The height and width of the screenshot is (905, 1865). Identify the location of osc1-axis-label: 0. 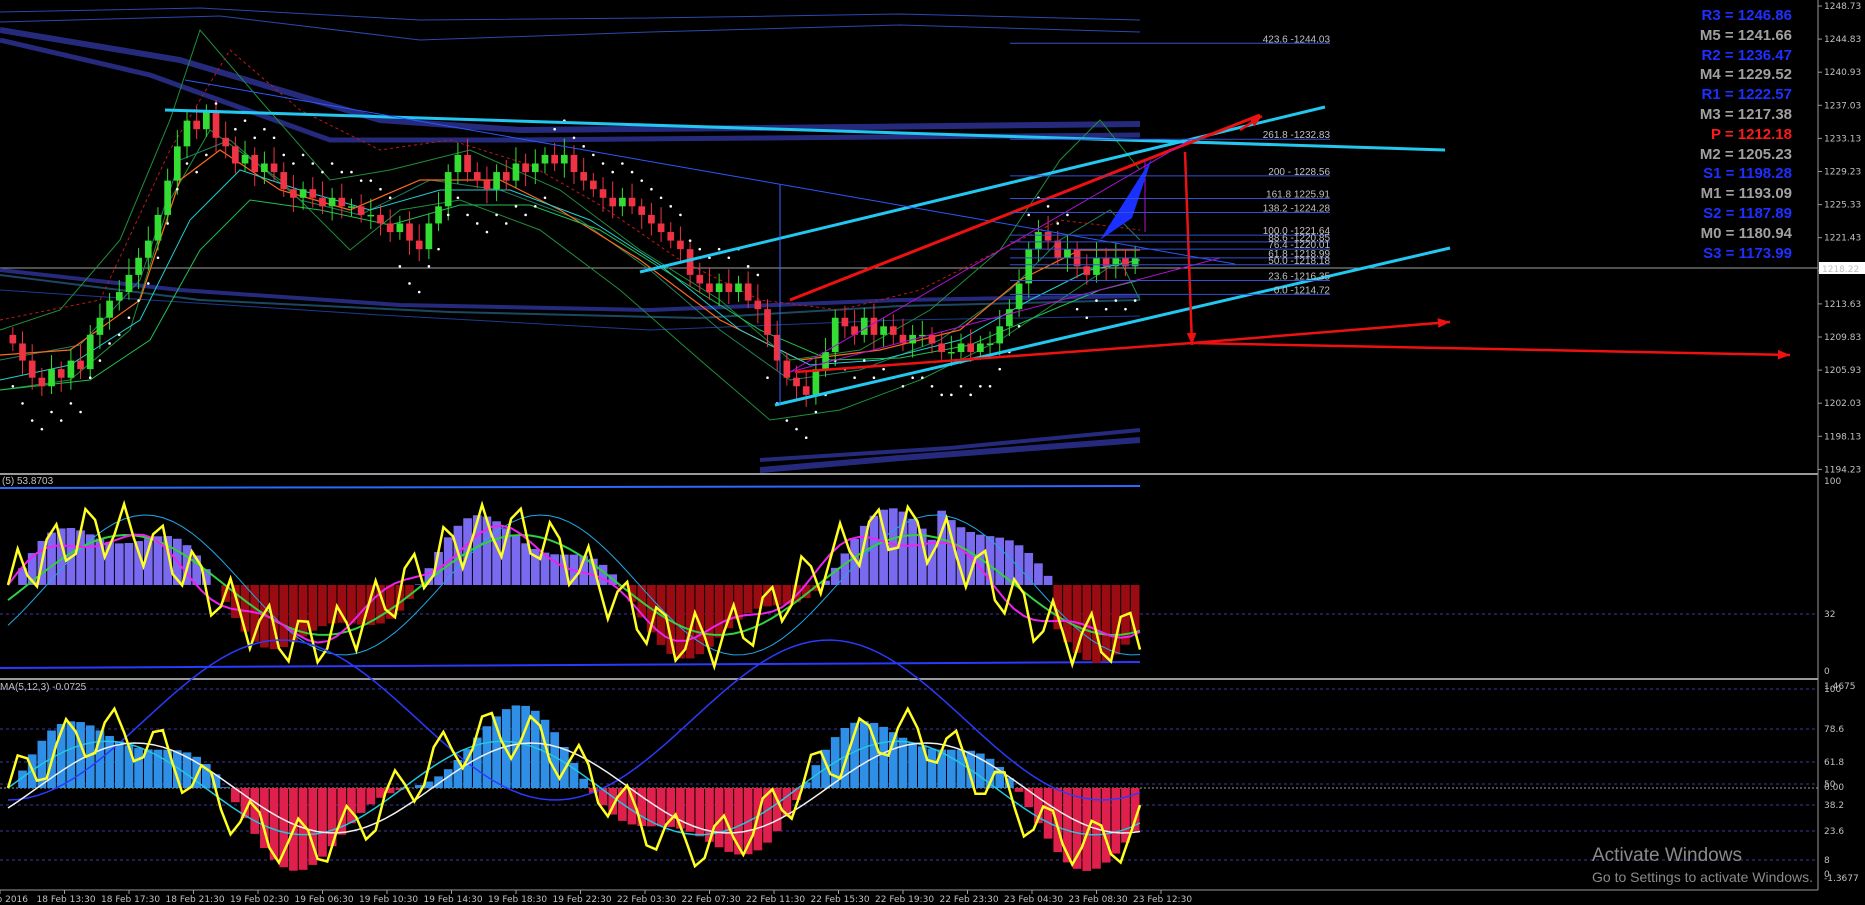
(1827, 672).